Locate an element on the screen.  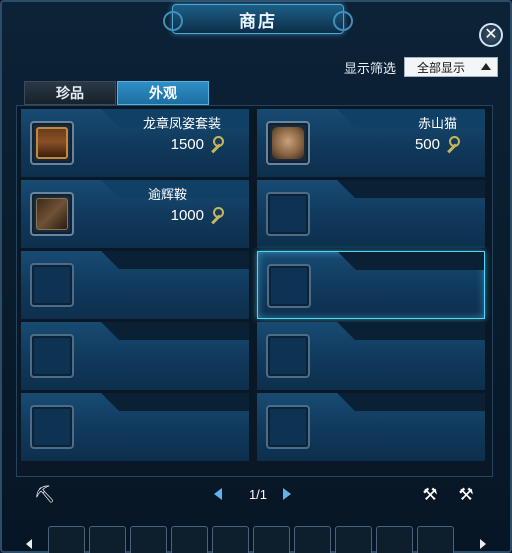
tab-treasures: 珍品 is located at coordinates (70, 93).